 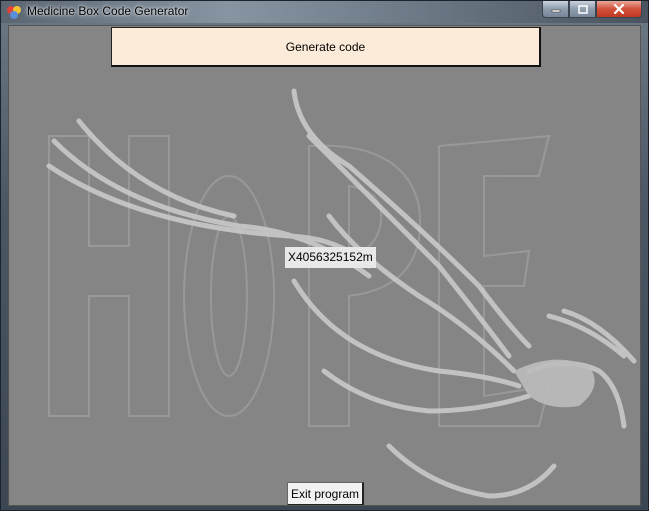 I want to click on close-icon, so click(x=619, y=9).